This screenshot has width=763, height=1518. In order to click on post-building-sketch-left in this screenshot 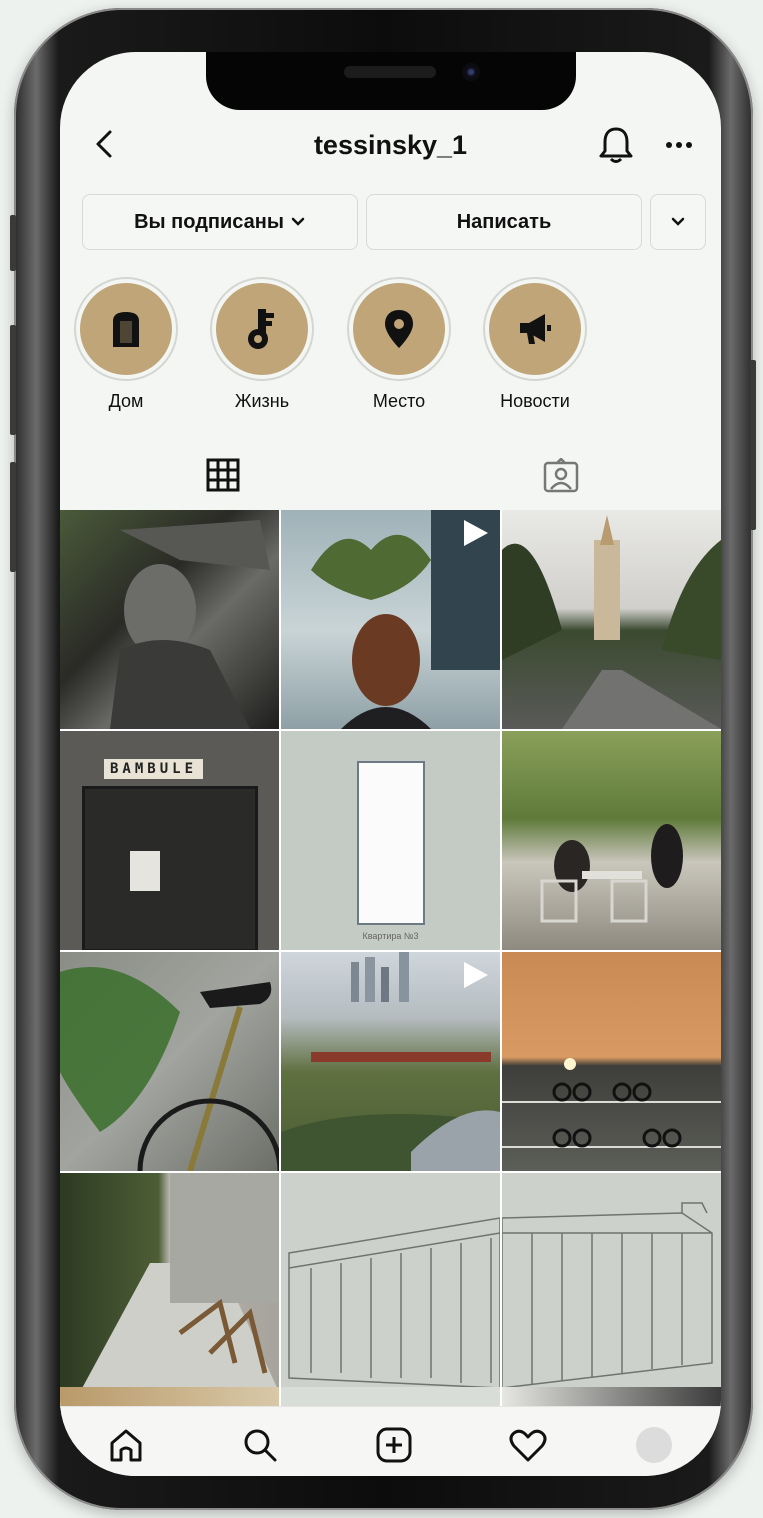, I will do `click(390, 1282)`.